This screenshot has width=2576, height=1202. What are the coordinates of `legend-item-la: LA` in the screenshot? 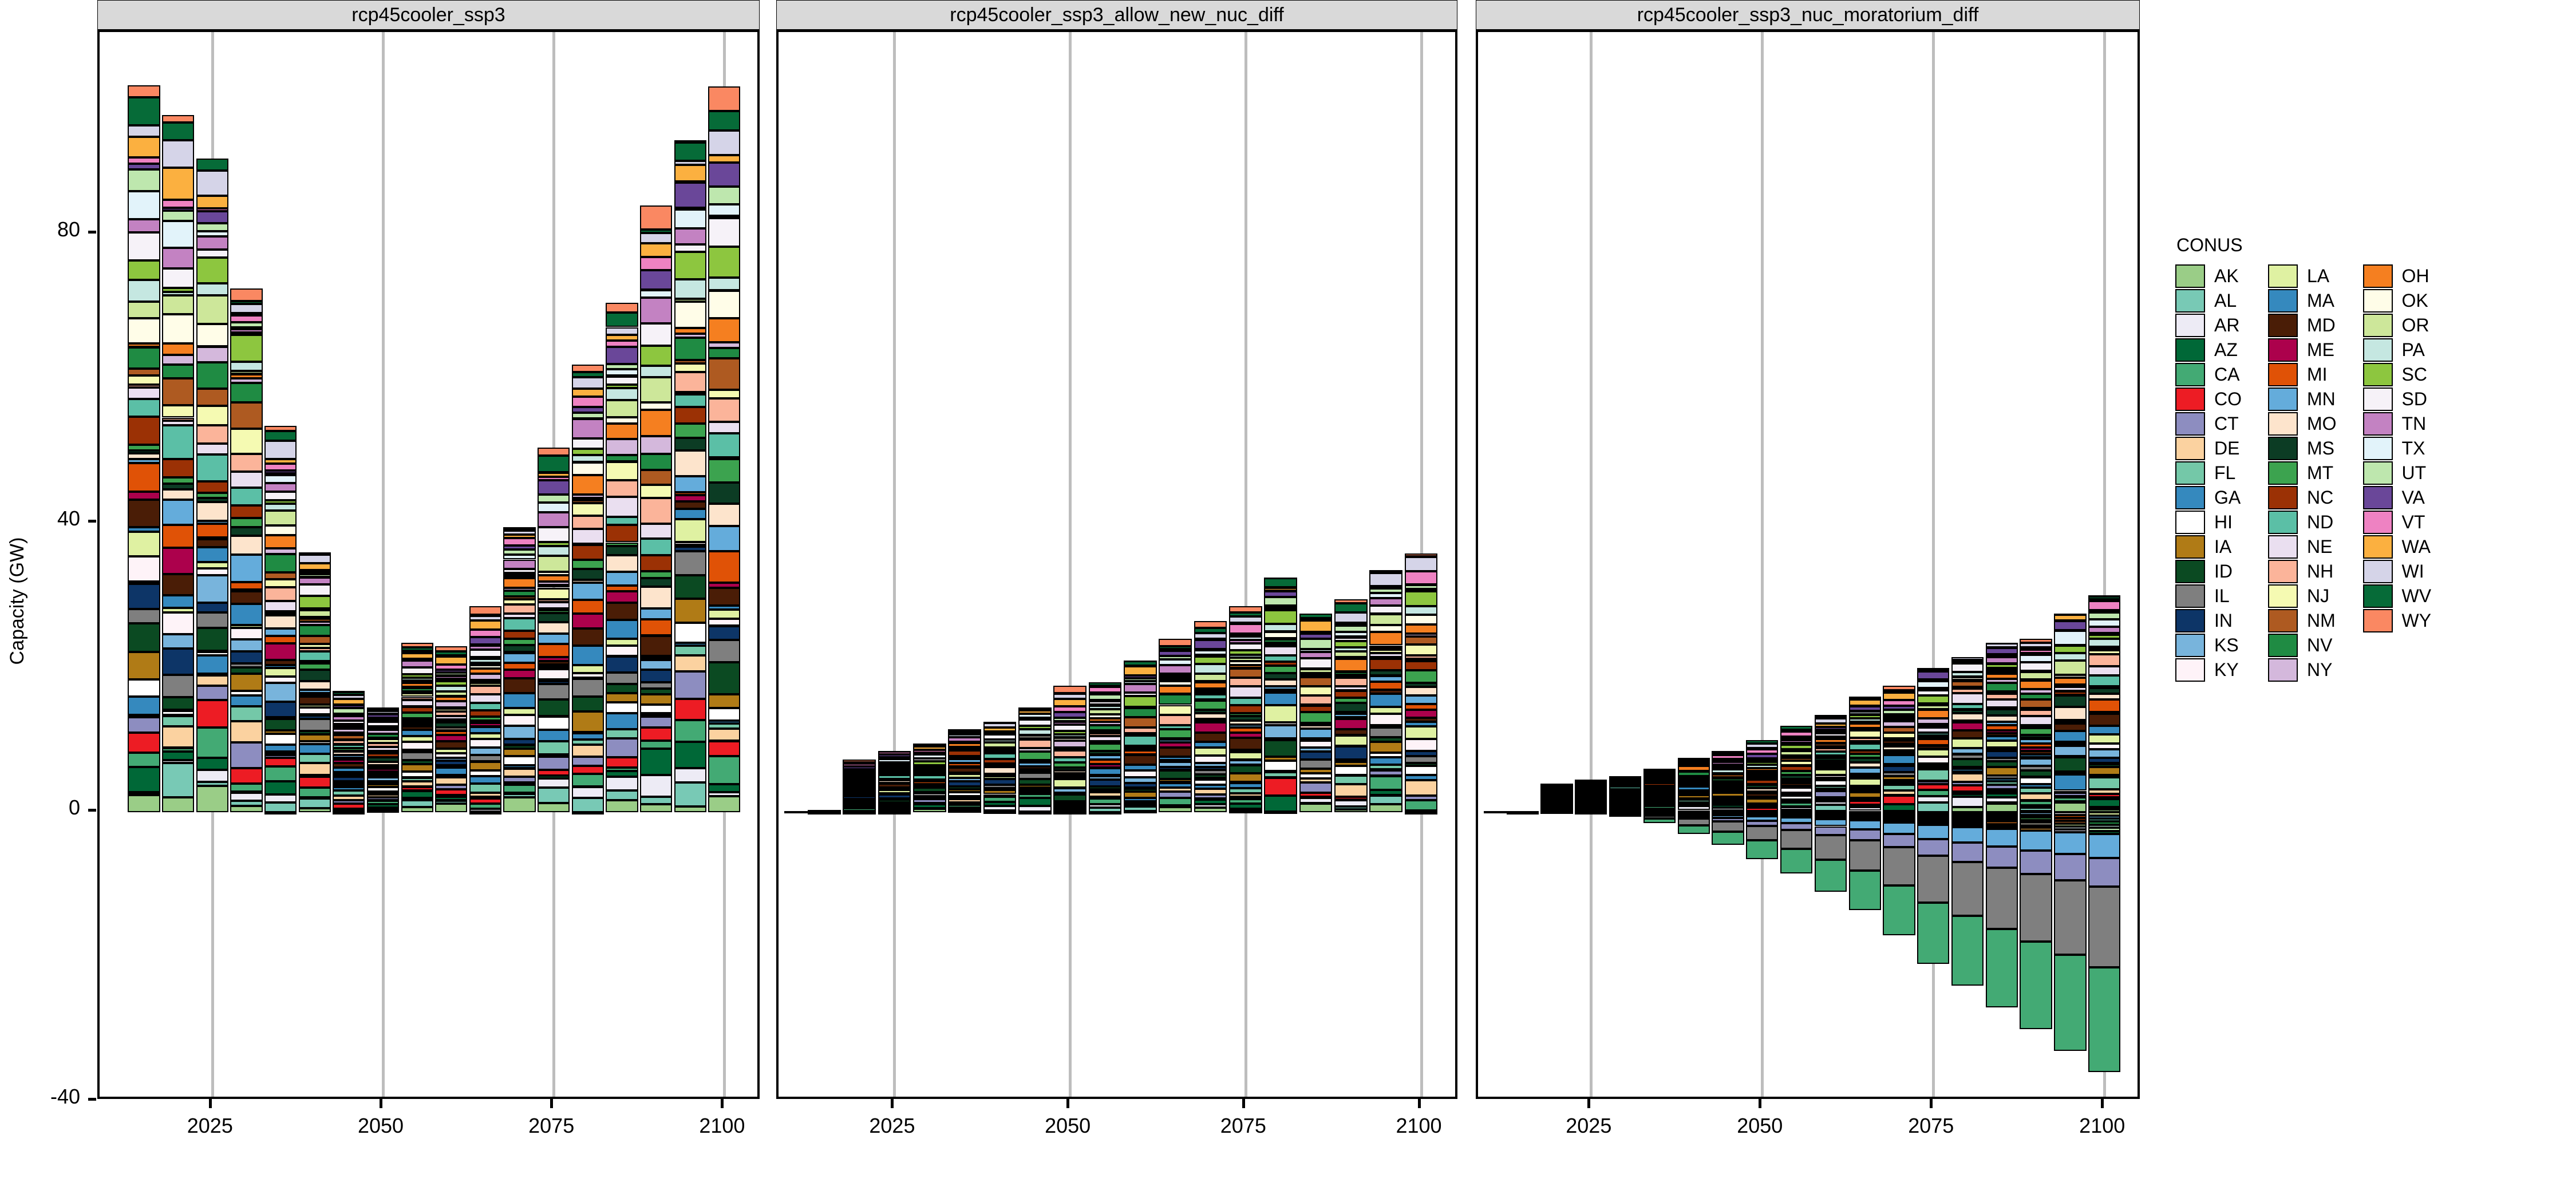 It's located at (2302, 276).